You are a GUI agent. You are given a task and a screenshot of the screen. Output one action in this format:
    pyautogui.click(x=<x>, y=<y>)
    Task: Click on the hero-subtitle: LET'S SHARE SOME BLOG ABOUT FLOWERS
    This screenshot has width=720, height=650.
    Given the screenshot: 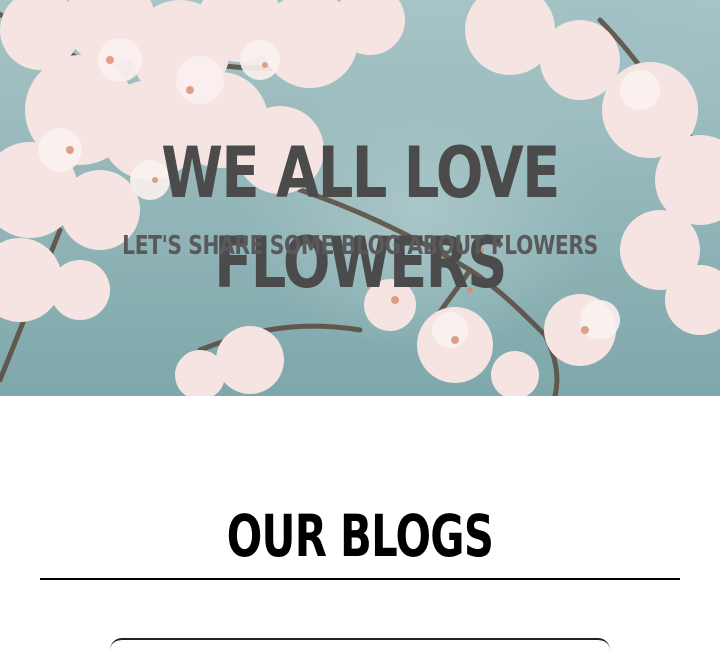 What is the action you would take?
    pyautogui.click(x=360, y=246)
    